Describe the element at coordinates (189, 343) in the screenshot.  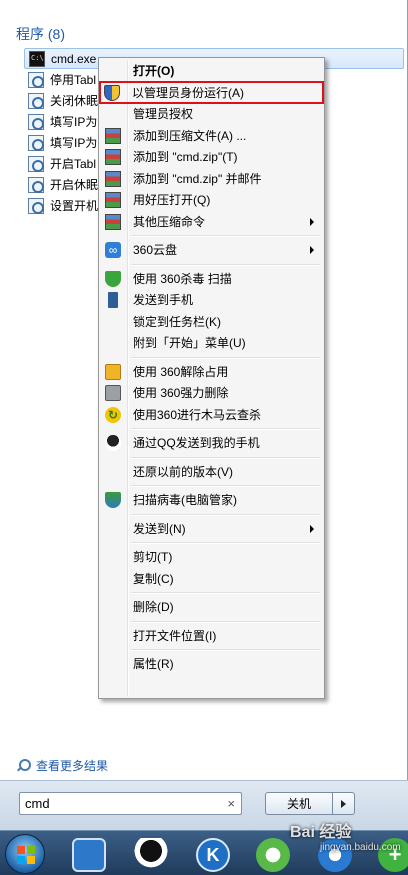
I see `menu-label: 附到「开始」菜单(U)` at that location.